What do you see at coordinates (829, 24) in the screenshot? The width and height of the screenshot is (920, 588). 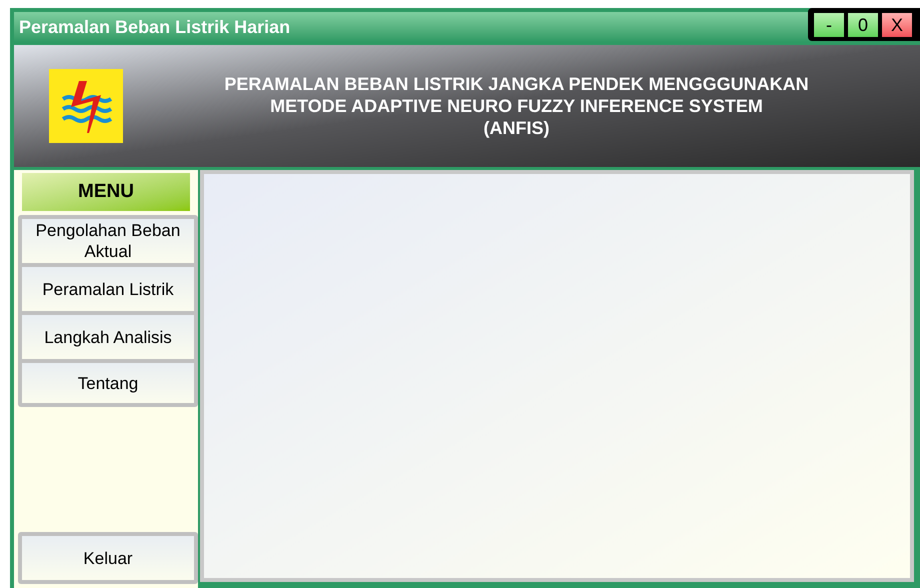 I see `minimize-button: -` at bounding box center [829, 24].